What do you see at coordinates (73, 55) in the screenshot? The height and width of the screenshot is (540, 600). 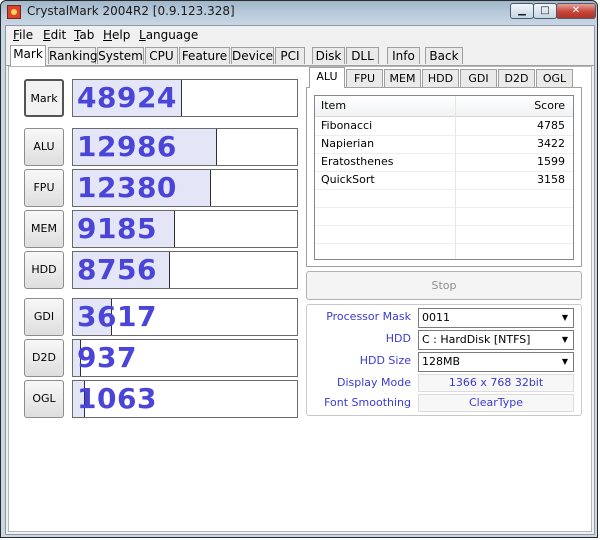 I see `tab-ranking: Ranking` at bounding box center [73, 55].